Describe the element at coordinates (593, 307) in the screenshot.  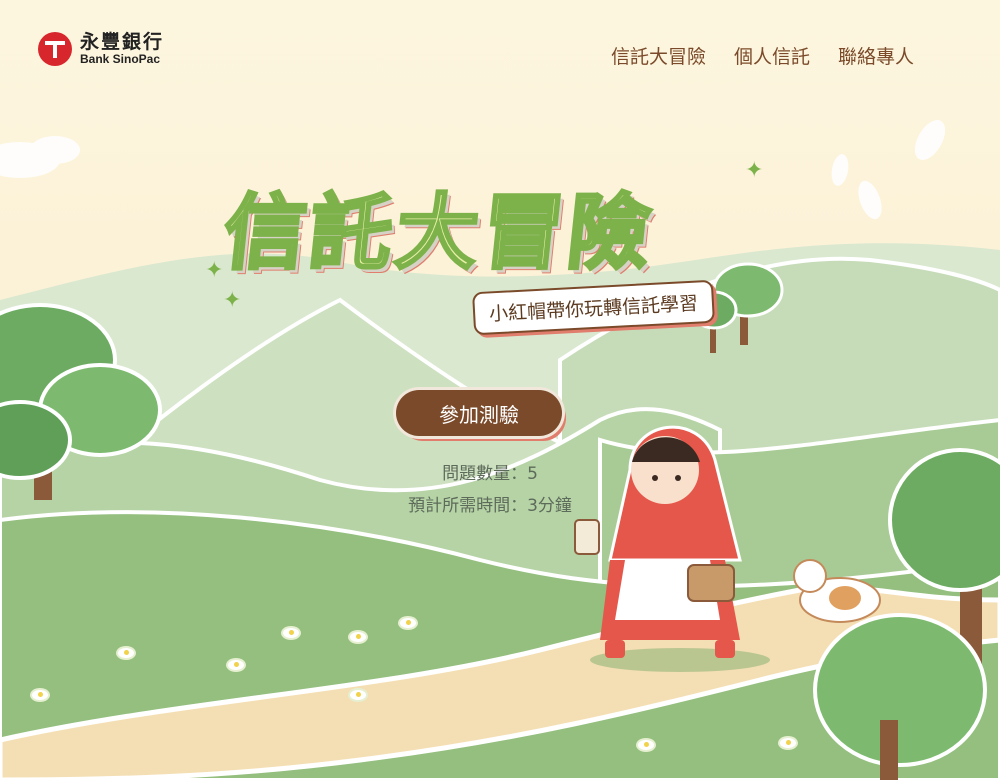
I see `hero-subtitle: 小紅帽帶你玩轉信託學習` at that location.